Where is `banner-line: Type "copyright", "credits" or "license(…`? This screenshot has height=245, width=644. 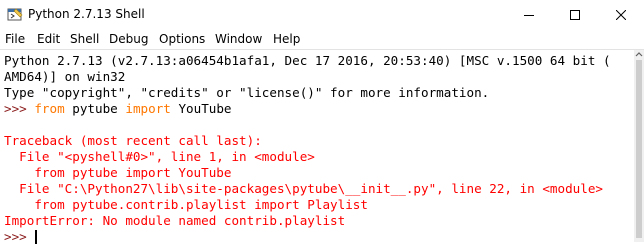 banner-line: Type "copyright", "credits" or "license(… is located at coordinates (247, 92).